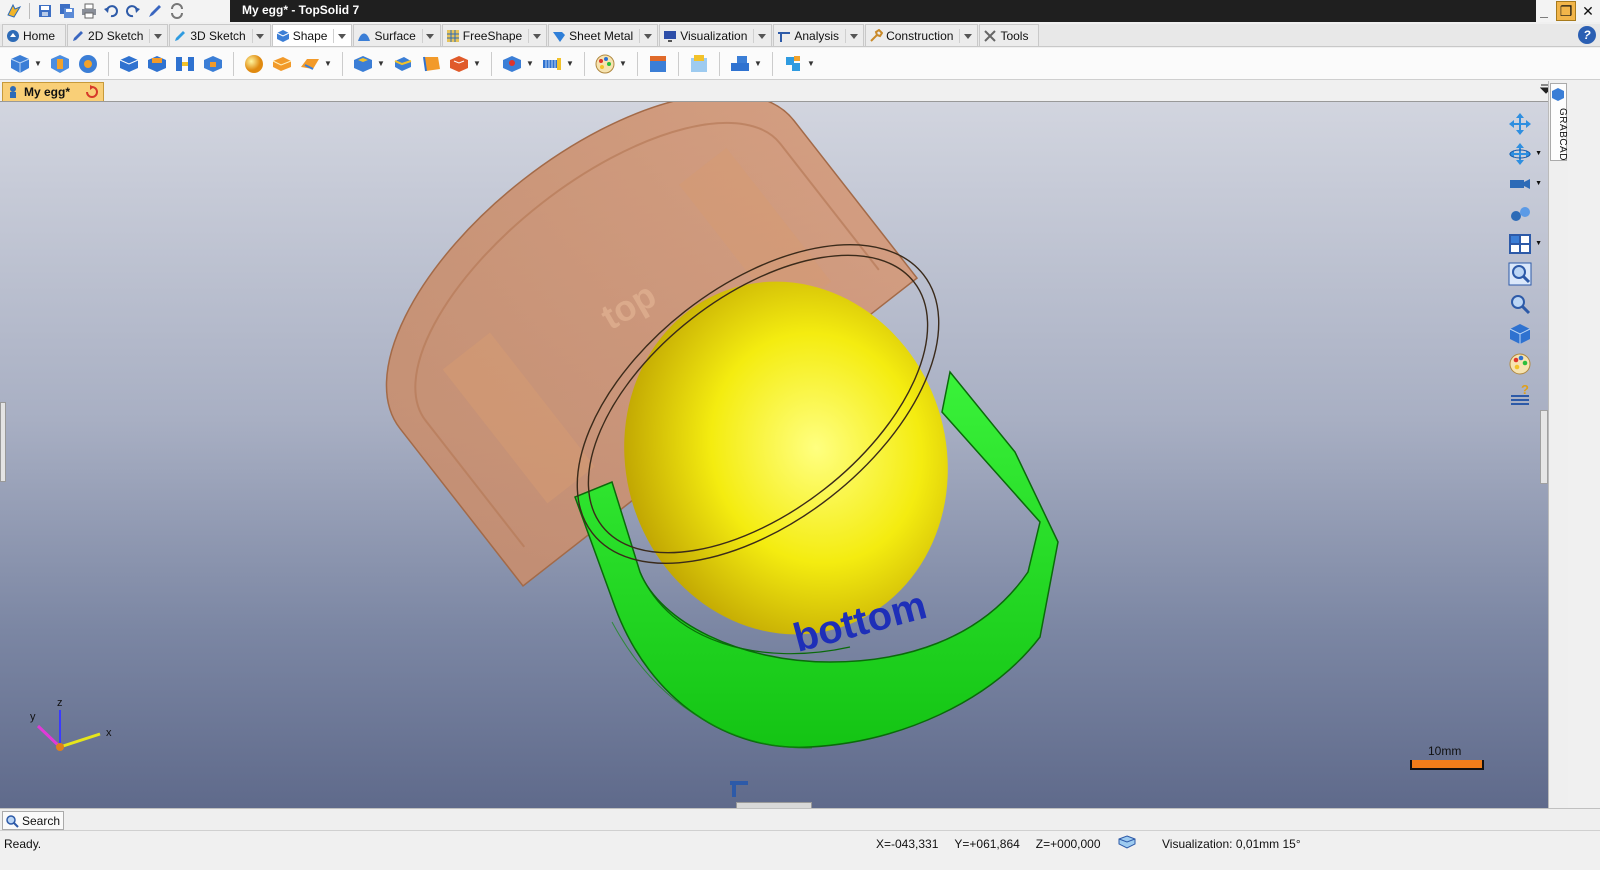 The image size is (1600, 870). Describe the element at coordinates (670, 36) in the screenshot. I see `monitor-icon` at that location.